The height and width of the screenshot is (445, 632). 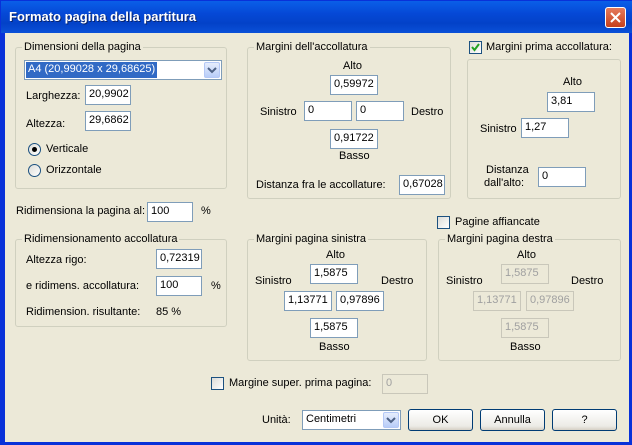 I want to click on landscape-label: Orizzontale, so click(x=74, y=170).